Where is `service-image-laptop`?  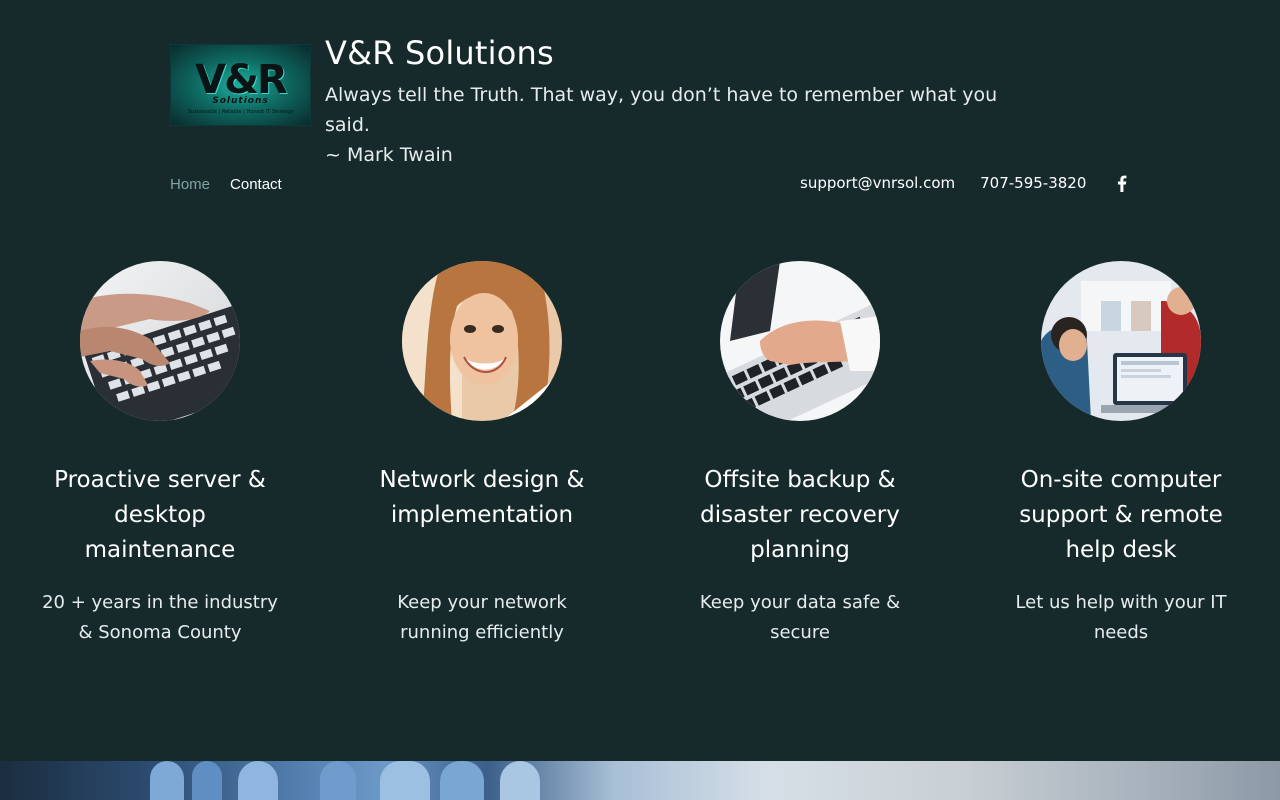
service-image-laptop is located at coordinates (800, 341).